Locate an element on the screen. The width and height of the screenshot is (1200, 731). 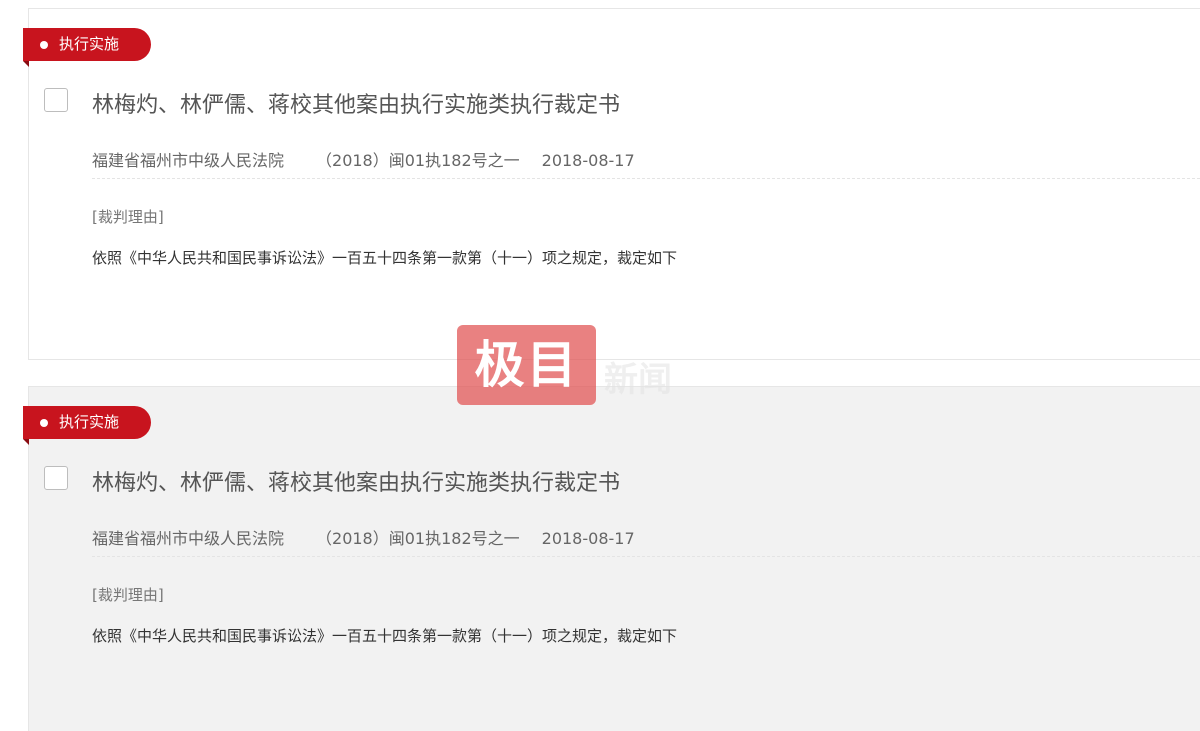
watermark-logo: 极目 is located at coordinates (526, 365).